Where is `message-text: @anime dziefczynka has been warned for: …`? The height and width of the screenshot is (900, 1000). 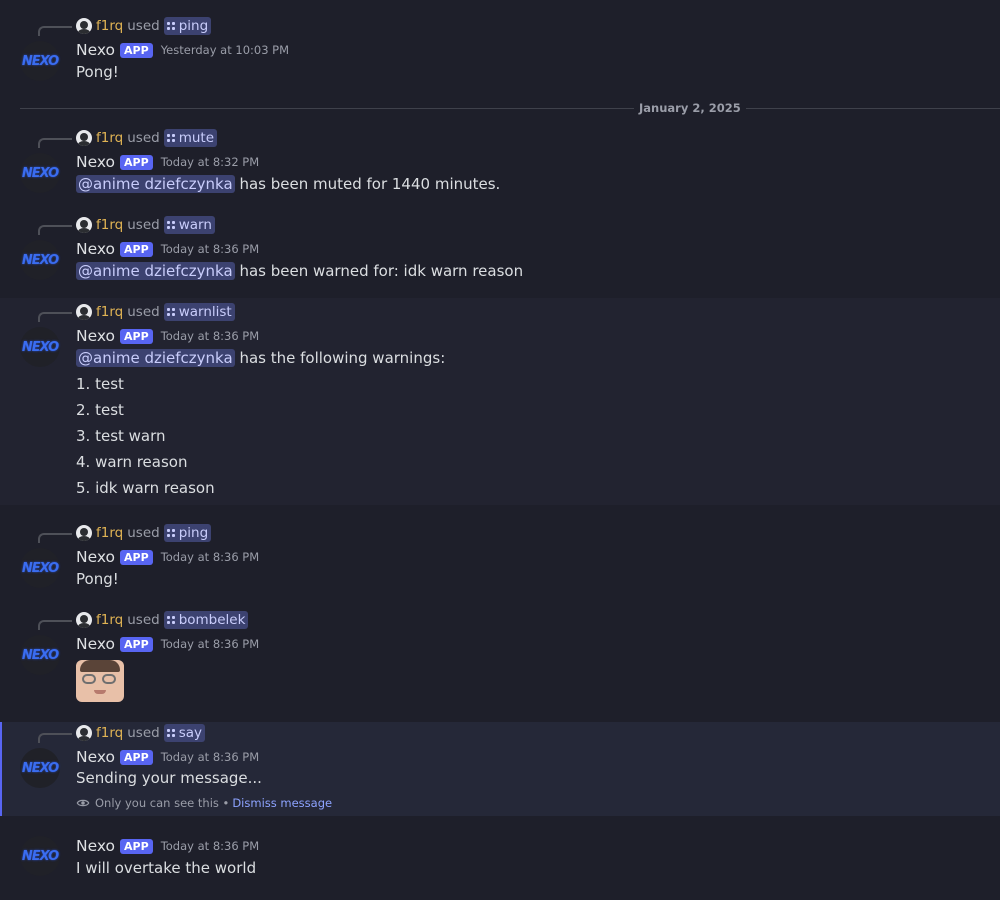 message-text: @anime dziefczynka has been warned for: … is located at coordinates (299, 271).